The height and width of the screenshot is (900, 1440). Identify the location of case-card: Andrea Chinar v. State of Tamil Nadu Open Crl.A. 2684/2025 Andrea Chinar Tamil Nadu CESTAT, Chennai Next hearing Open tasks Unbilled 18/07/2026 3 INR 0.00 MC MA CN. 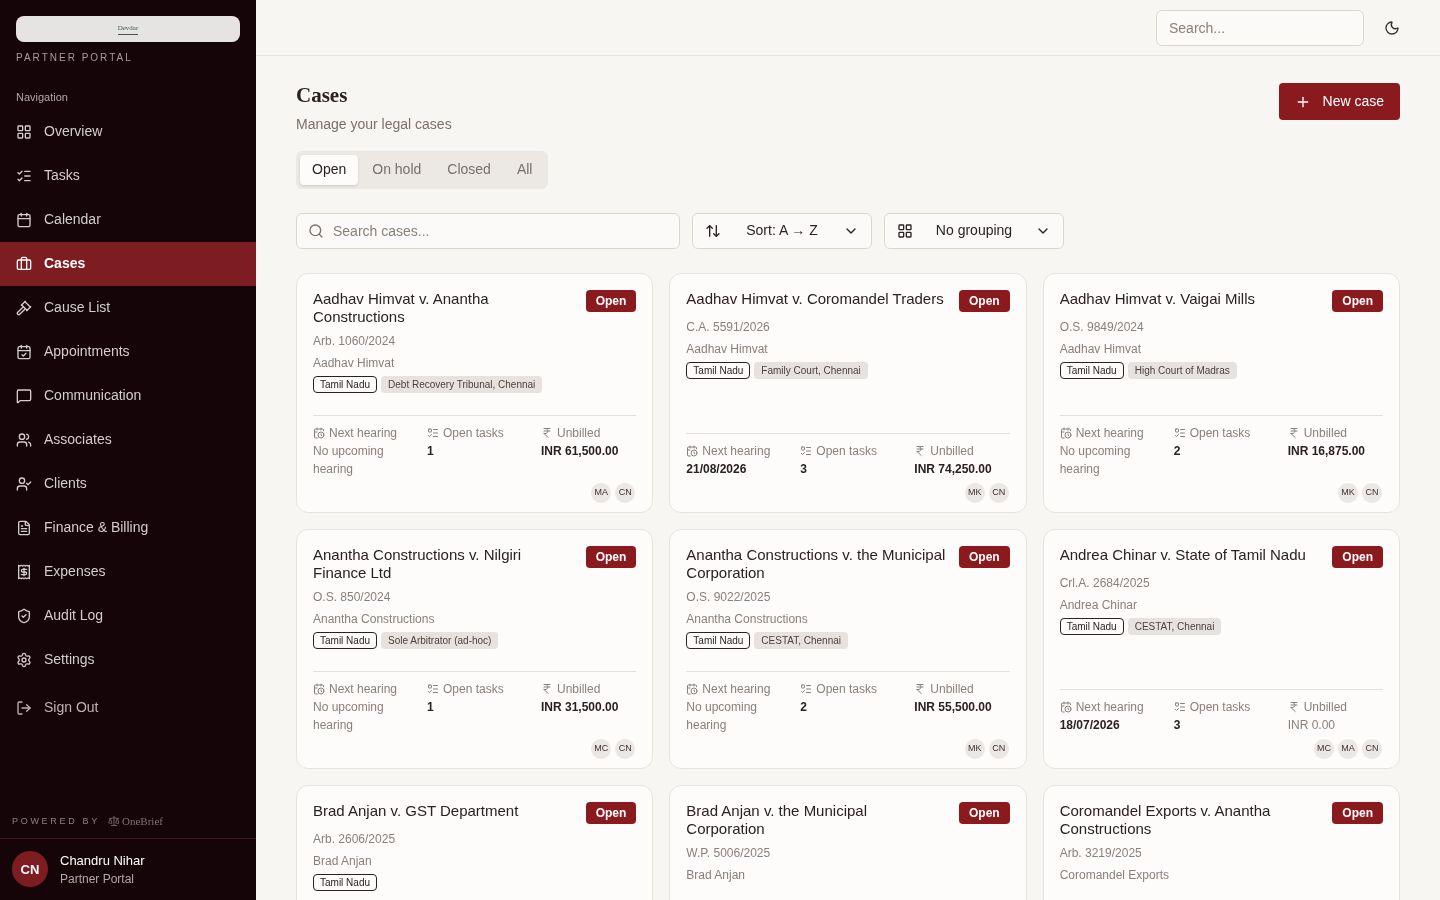
(1221, 648).